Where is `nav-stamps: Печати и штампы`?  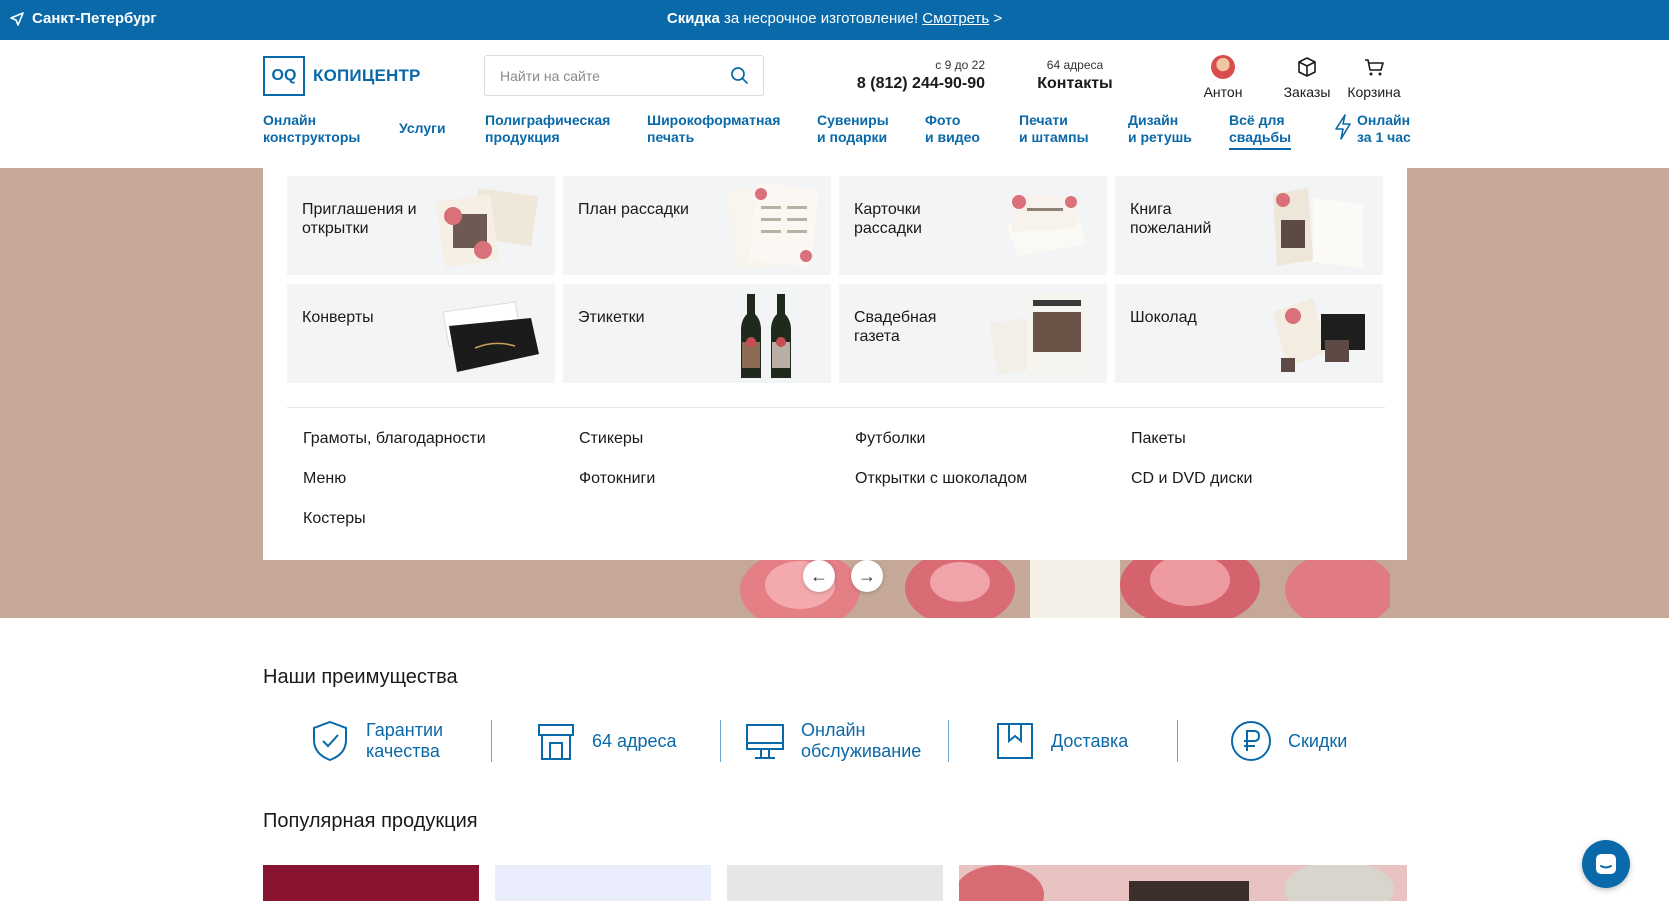
nav-stamps: Печати и штампы is located at coordinates (1054, 129).